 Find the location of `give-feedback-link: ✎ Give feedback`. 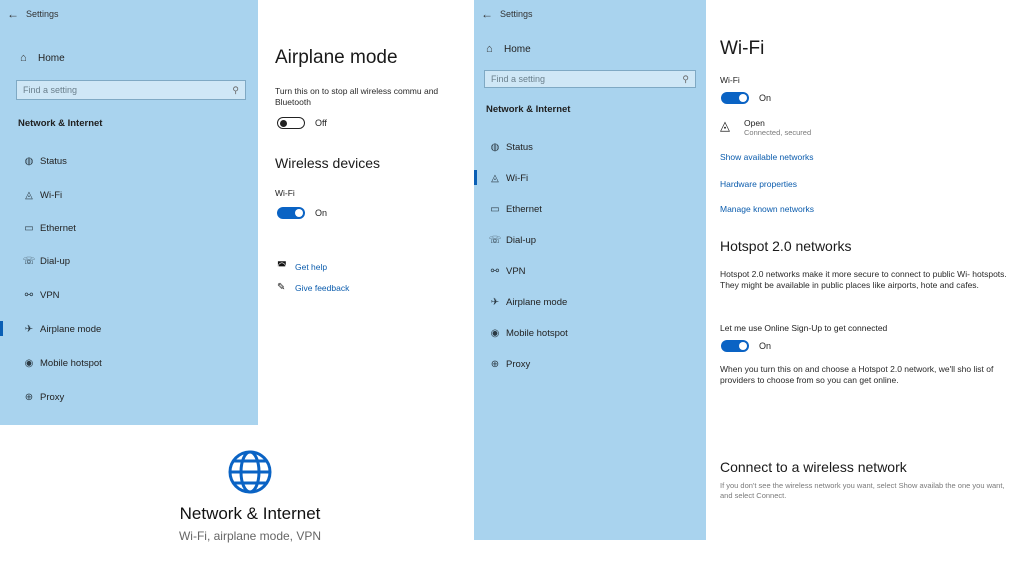

give-feedback-link: ✎ Give feedback is located at coordinates (313, 287).